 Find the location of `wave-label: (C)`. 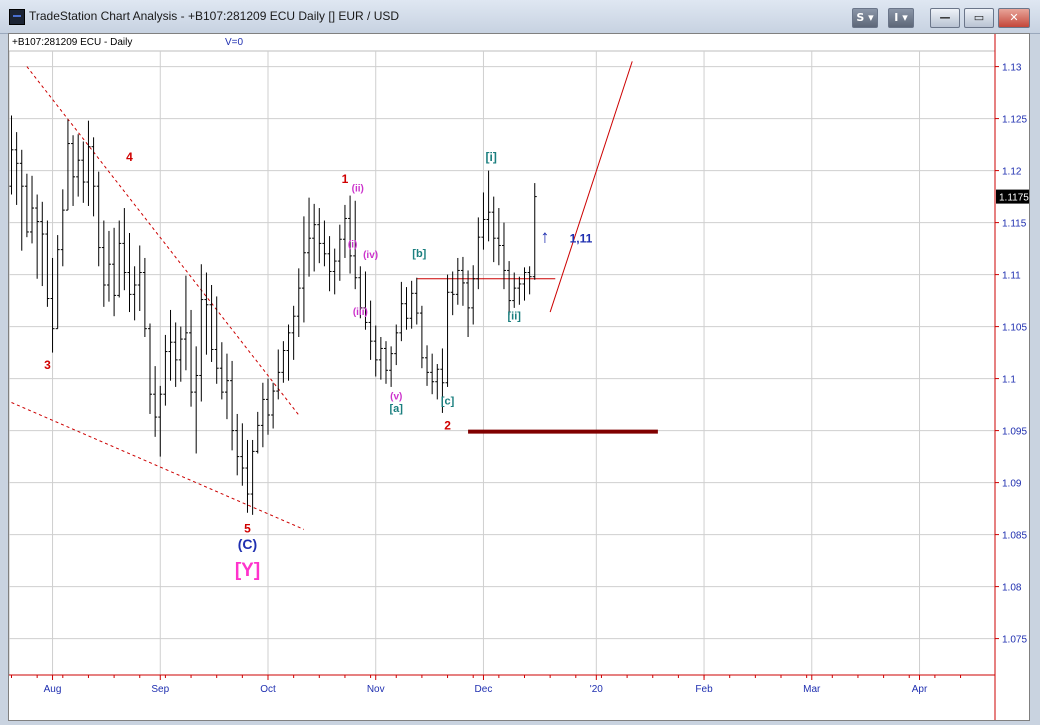

wave-label: (C) is located at coordinates (247, 544).